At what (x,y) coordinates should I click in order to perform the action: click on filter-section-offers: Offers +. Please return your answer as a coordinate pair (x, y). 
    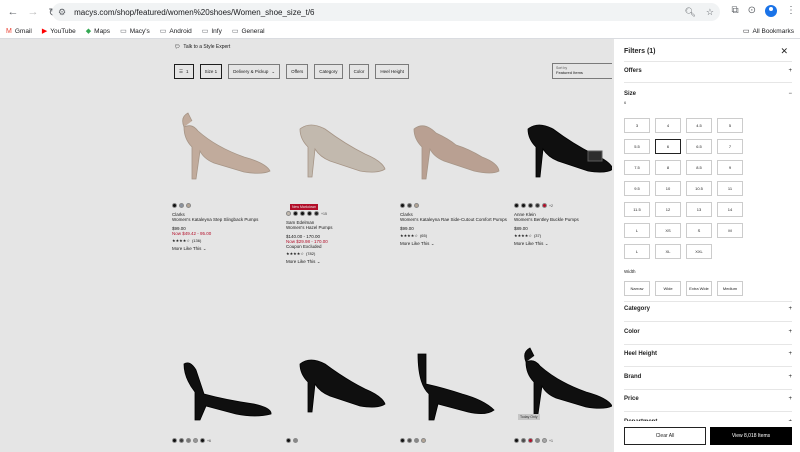
    Looking at the image, I should click on (708, 71).